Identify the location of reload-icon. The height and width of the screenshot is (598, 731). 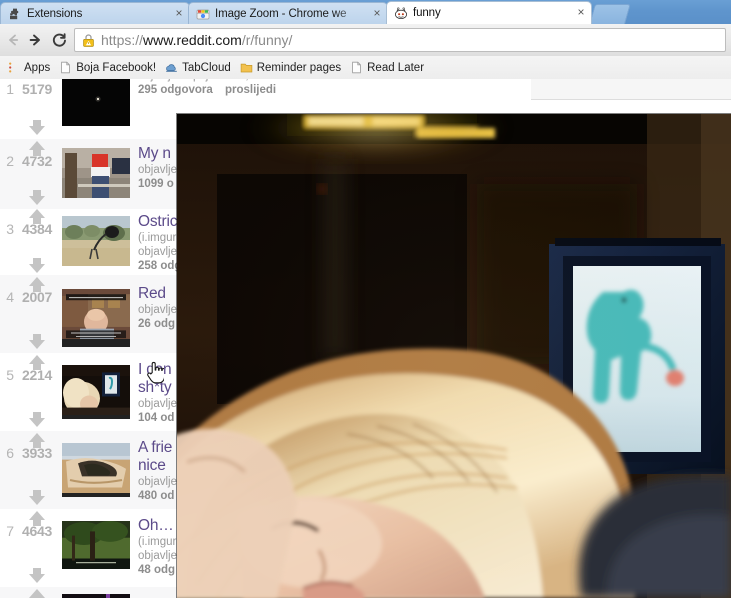
(59, 39).